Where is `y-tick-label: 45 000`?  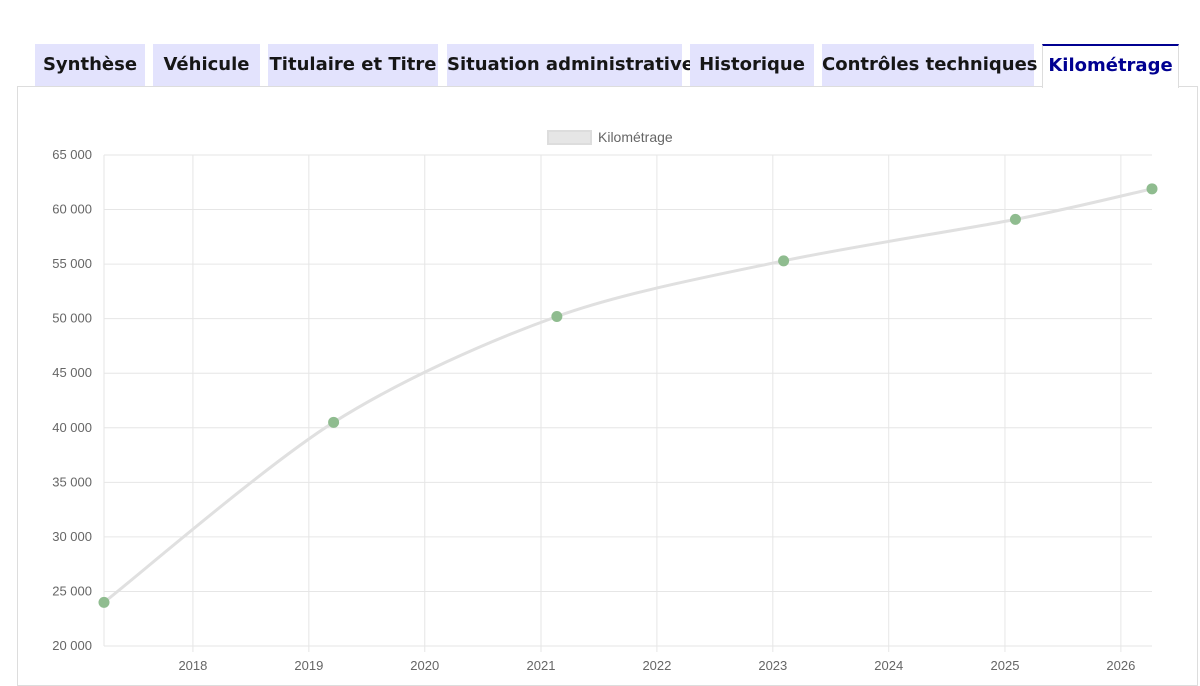
y-tick-label: 45 000 is located at coordinates (72, 372).